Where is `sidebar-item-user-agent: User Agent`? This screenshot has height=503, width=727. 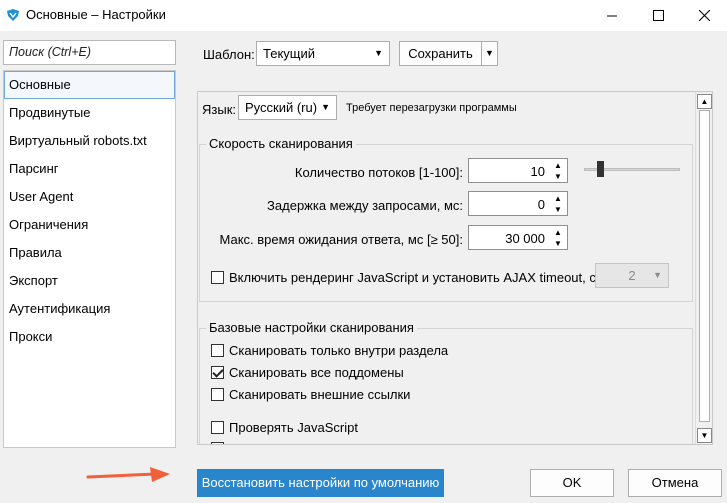
sidebar-item-user-agent: User Agent is located at coordinates (89, 197).